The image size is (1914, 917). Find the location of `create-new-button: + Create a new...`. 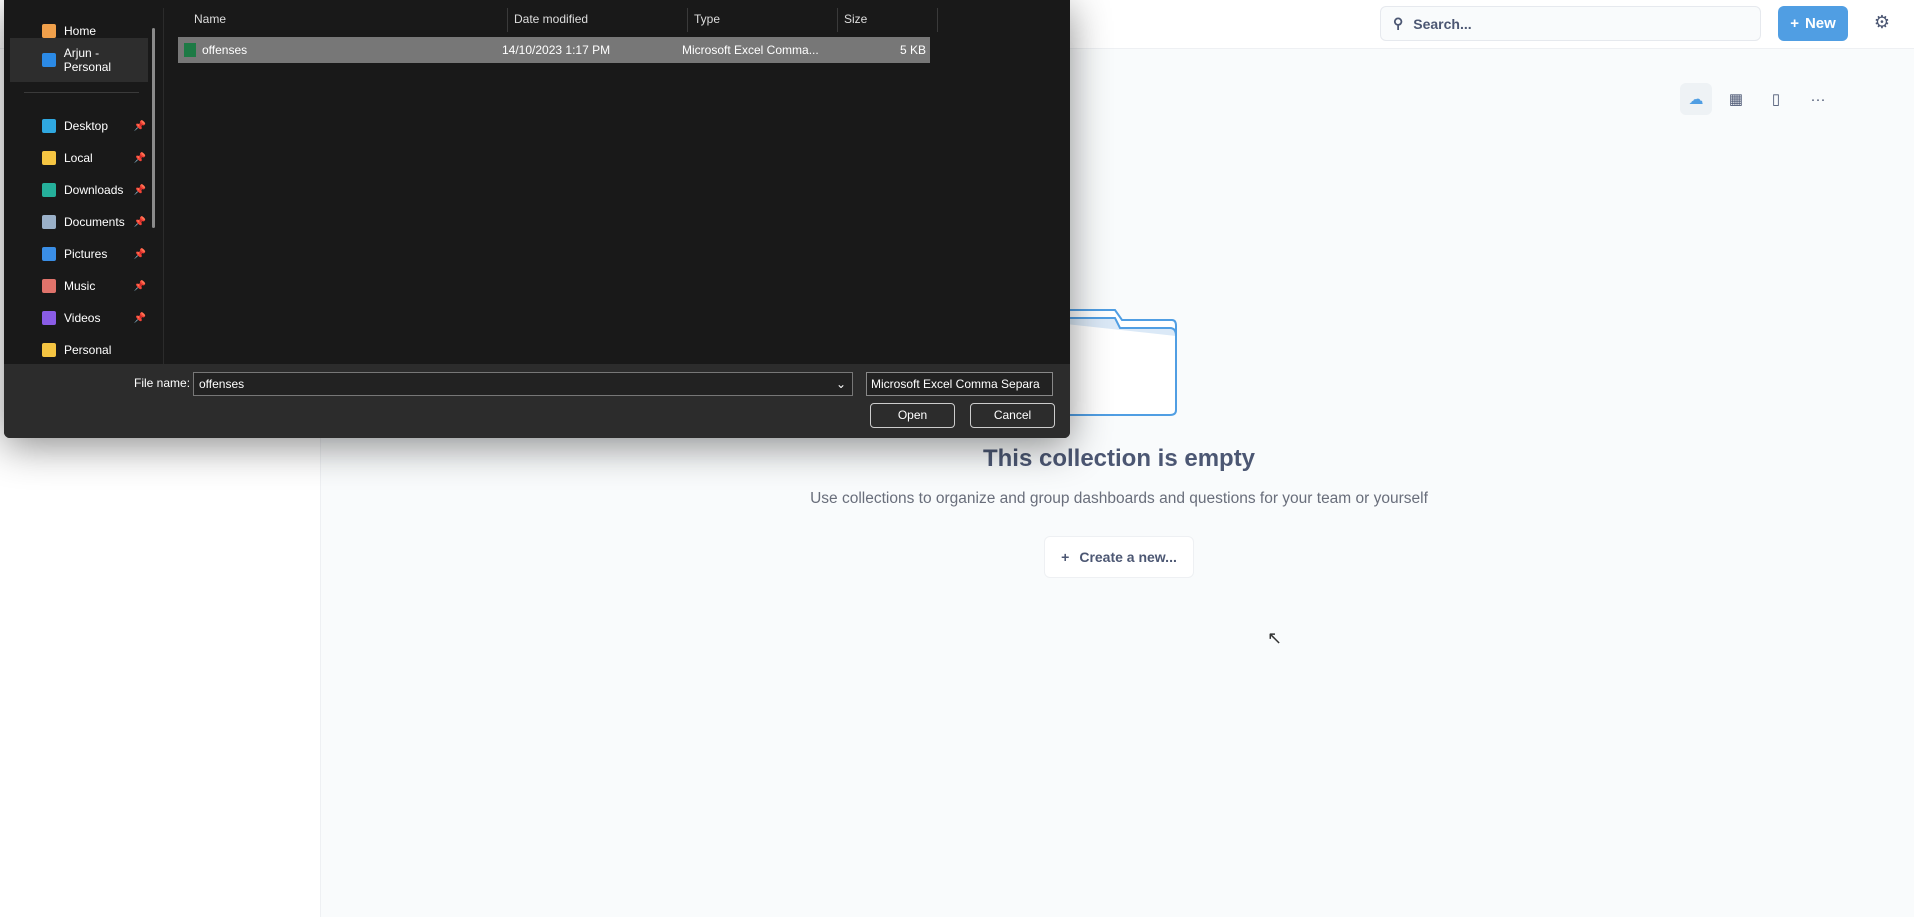

create-new-button: + Create a new... is located at coordinates (1119, 557).